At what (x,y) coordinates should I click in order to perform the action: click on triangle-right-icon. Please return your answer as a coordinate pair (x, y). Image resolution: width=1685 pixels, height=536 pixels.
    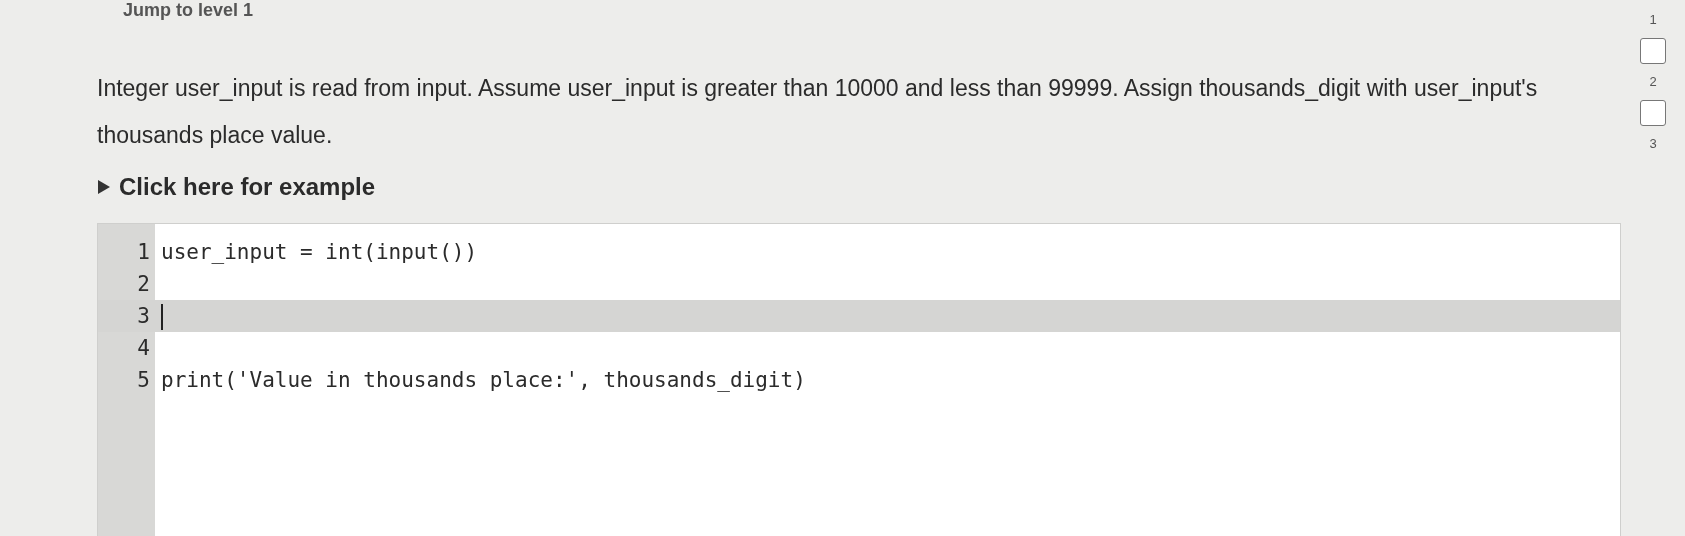
    Looking at the image, I should click on (104, 187).